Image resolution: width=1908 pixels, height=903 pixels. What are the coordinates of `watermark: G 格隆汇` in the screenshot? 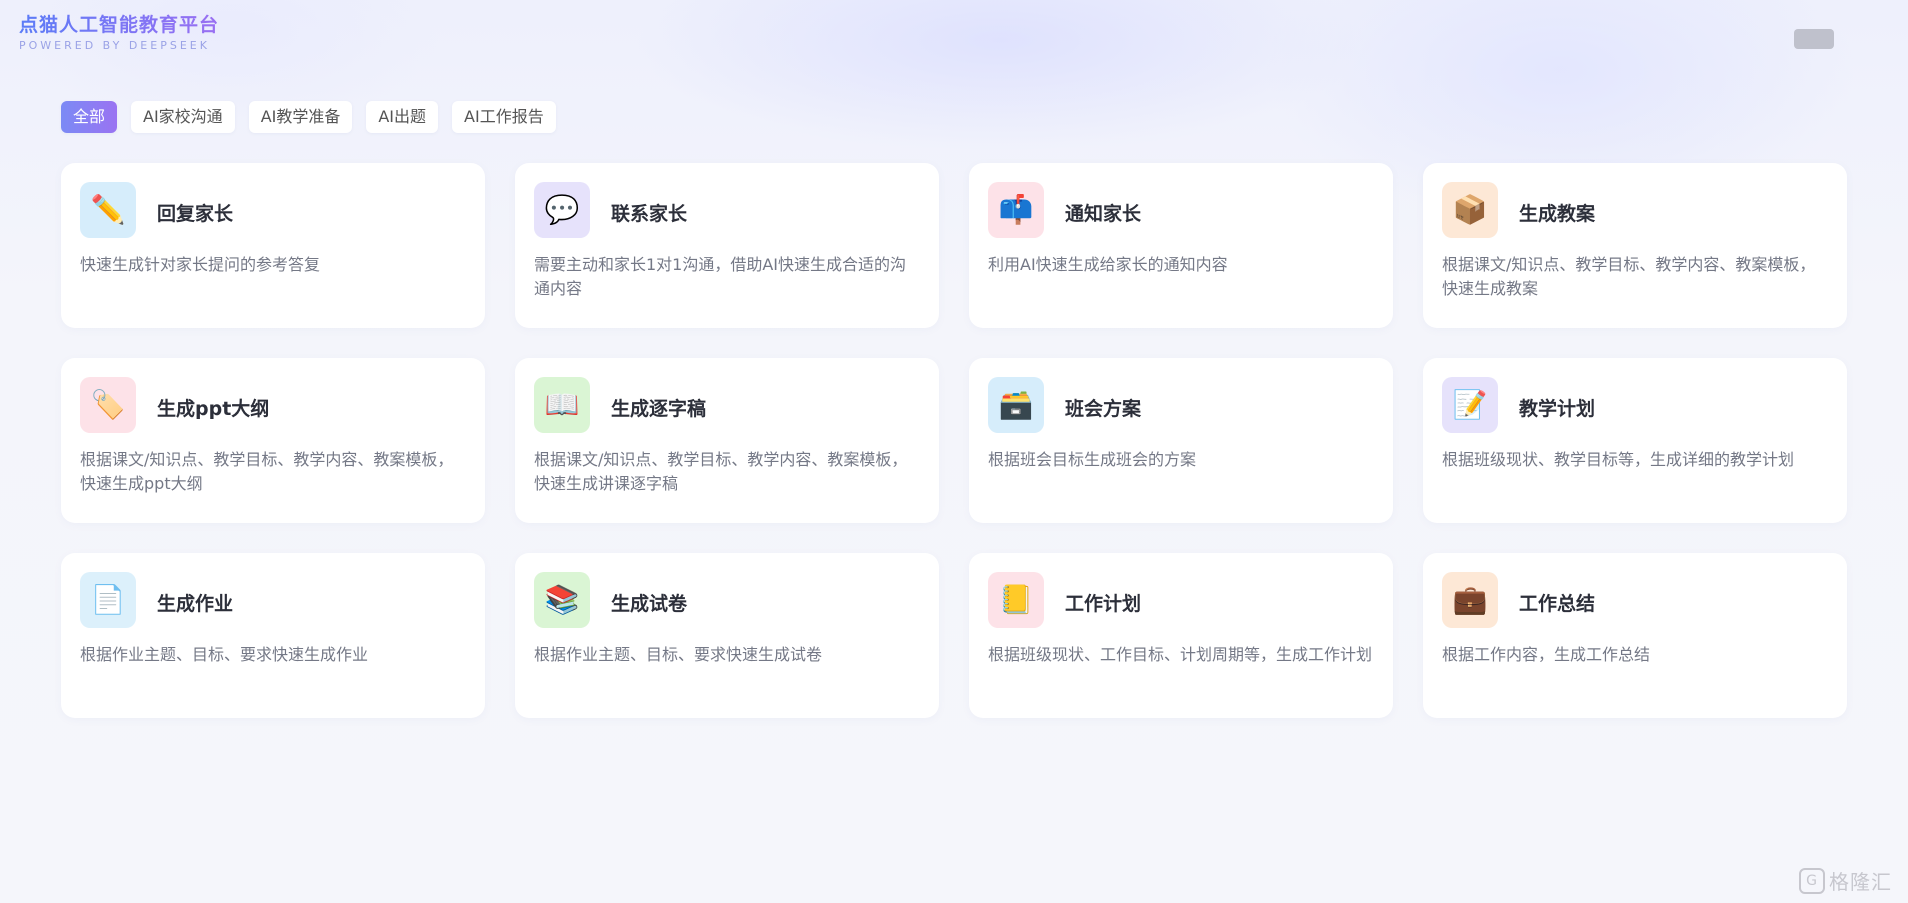 It's located at (1845, 880).